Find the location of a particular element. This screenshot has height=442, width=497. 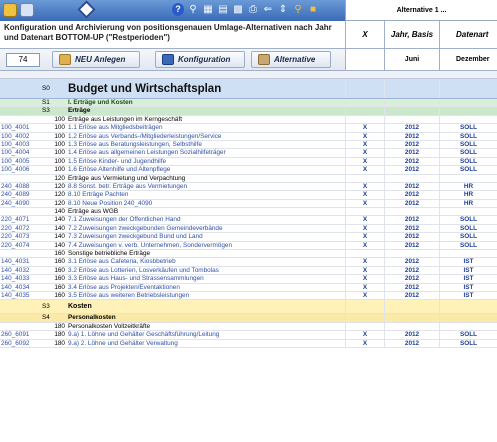

new-icon is located at coordinates (65, 59).